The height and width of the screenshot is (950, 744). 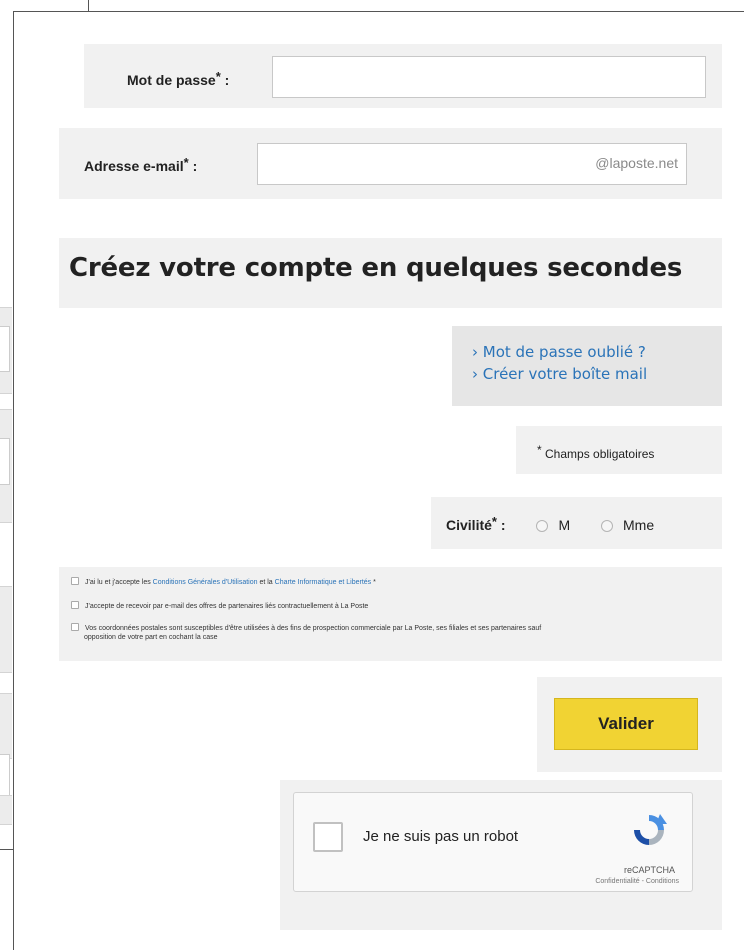 I want to click on cgu-link: Conditions Générales d'Utilisation, so click(x=205, y=582).